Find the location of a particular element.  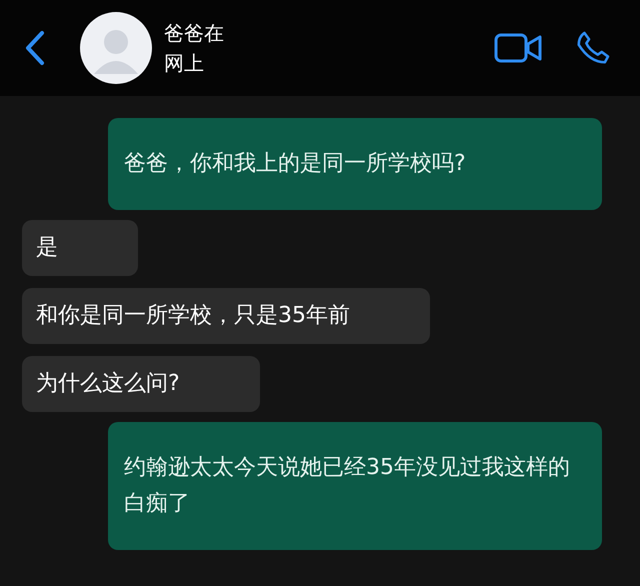

message-bubble: 和你是同一所学校，只是35年前 is located at coordinates (226, 316).